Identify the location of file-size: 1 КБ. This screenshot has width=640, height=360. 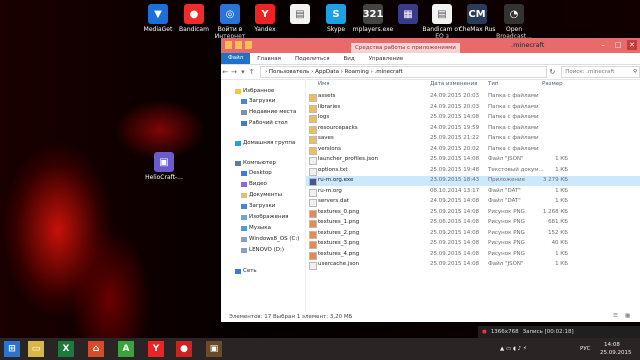
(561, 190).